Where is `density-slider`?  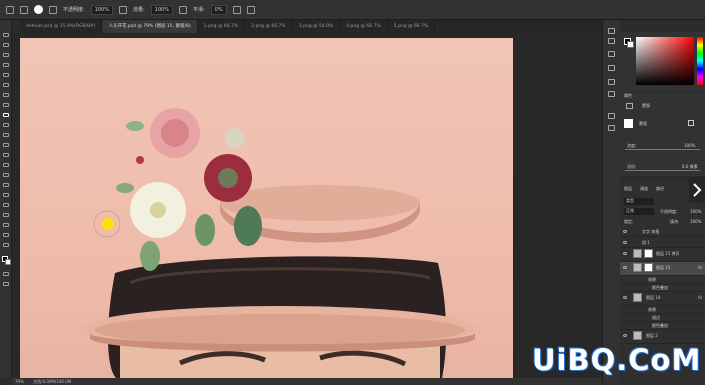
density-slider is located at coordinates (662, 149).